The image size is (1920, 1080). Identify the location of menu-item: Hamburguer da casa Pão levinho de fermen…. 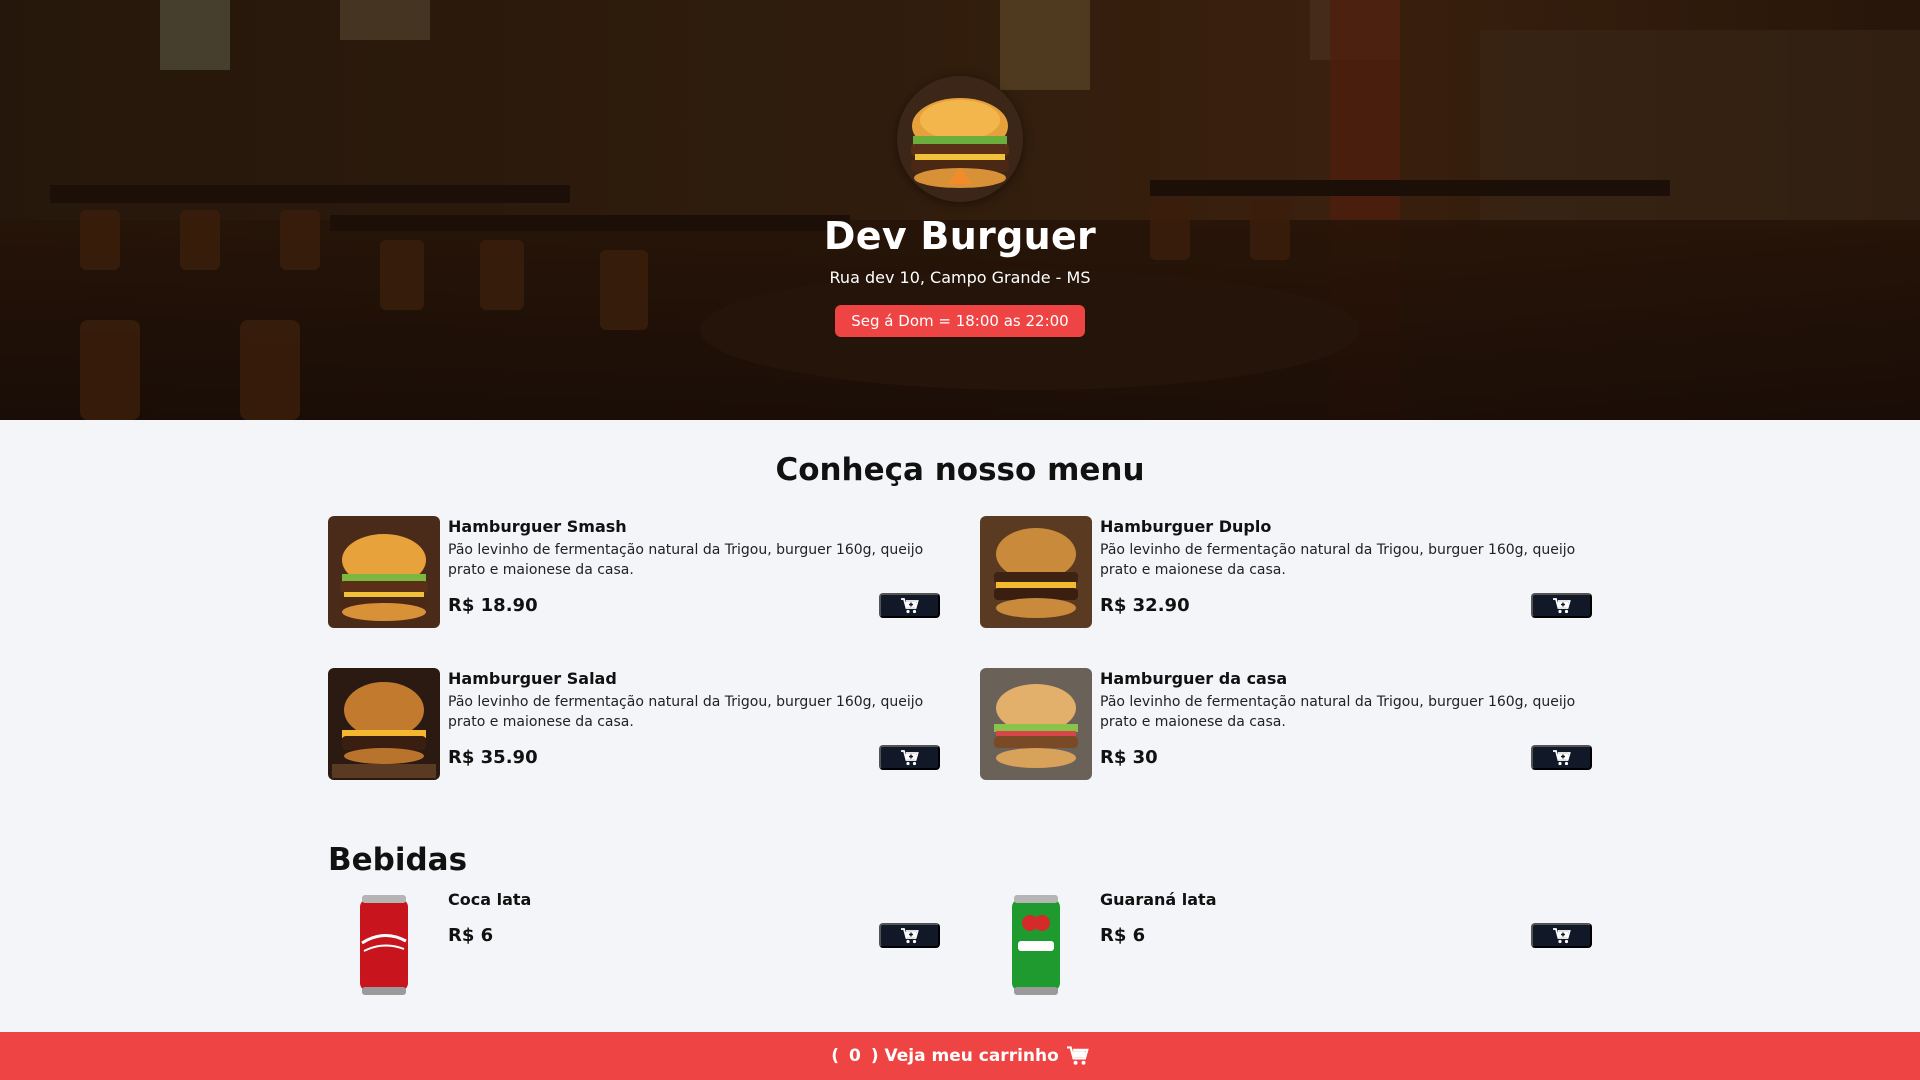
(1286, 724).